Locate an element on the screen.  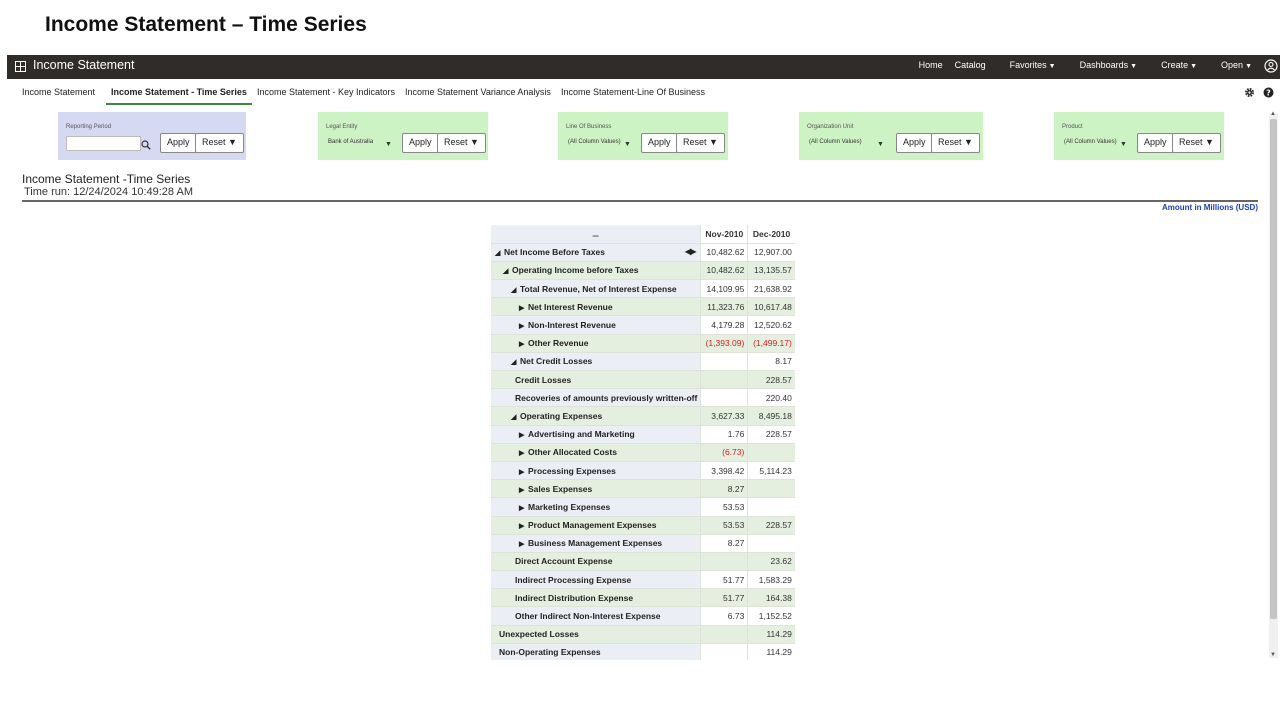
nav-open: Open ▼ is located at coordinates (1230, 65).